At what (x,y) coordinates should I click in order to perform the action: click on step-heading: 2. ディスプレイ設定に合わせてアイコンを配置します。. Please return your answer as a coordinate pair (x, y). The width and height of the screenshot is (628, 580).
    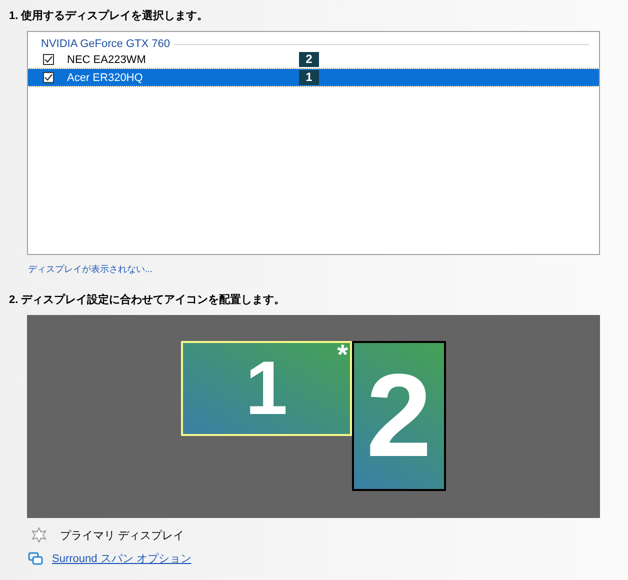
    Looking at the image, I should click on (147, 299).